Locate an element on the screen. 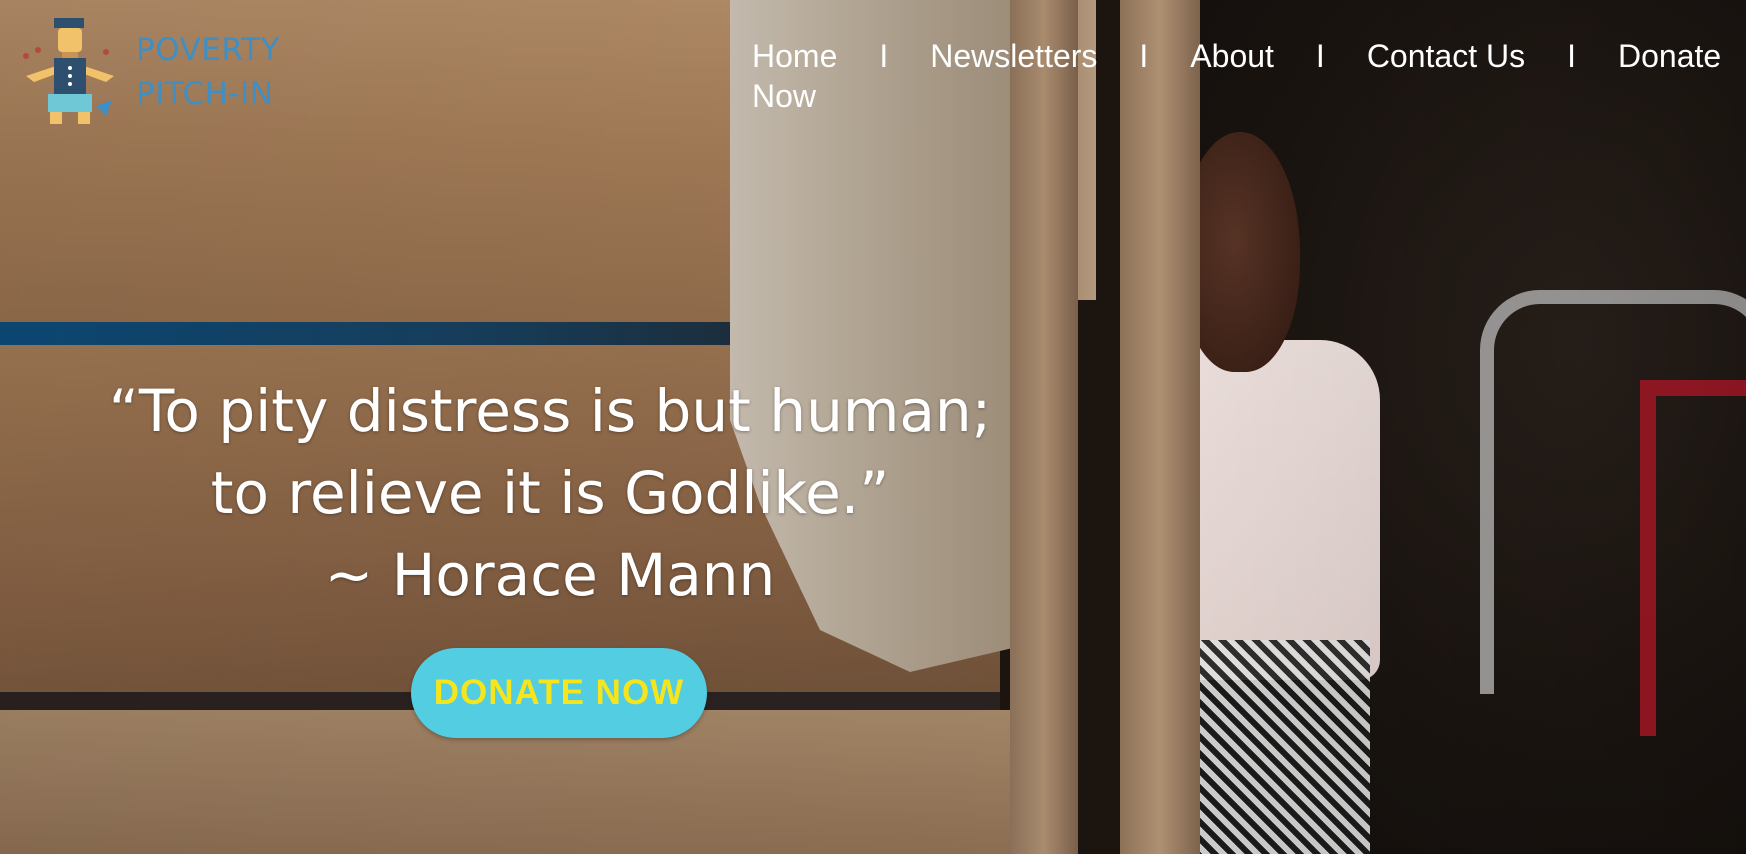 This screenshot has height=854, width=1746. site-logo: POVERTY PITCH-IN is located at coordinates (156, 71).